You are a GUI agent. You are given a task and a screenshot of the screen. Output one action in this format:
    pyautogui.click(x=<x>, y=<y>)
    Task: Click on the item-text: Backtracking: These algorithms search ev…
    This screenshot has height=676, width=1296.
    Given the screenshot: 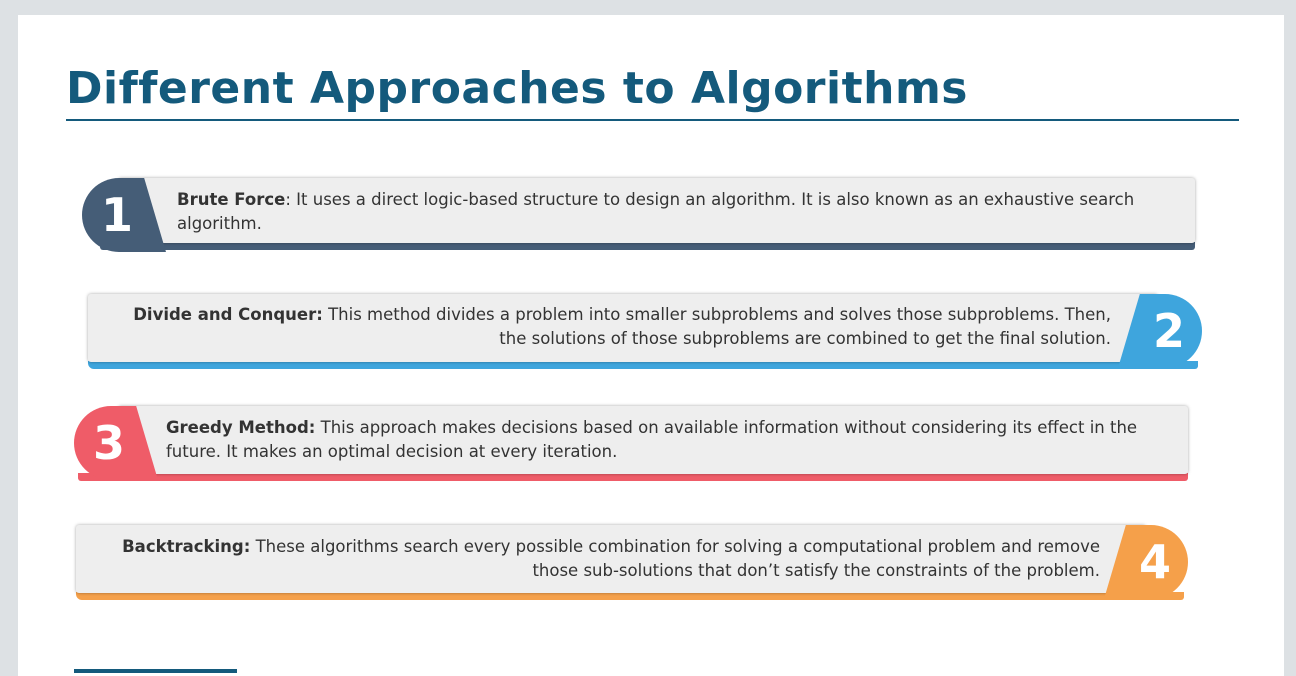 What is the action you would take?
    pyautogui.click(x=607, y=559)
    